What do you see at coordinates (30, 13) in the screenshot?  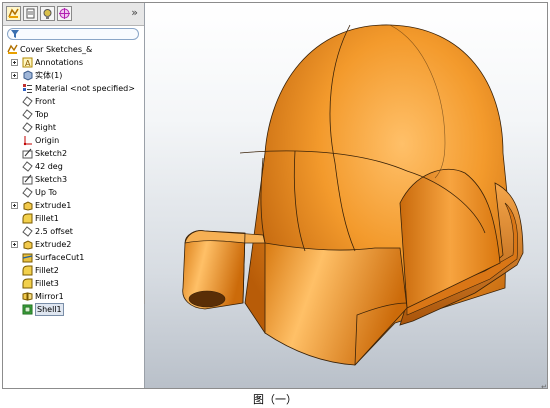 I see `property-manager-icon` at bounding box center [30, 13].